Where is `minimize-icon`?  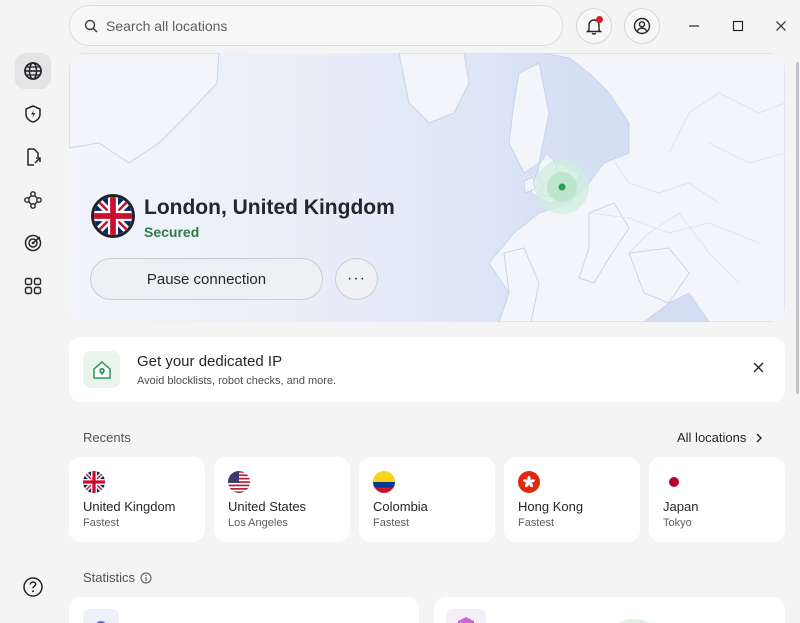
minimize-icon is located at coordinates (694, 26).